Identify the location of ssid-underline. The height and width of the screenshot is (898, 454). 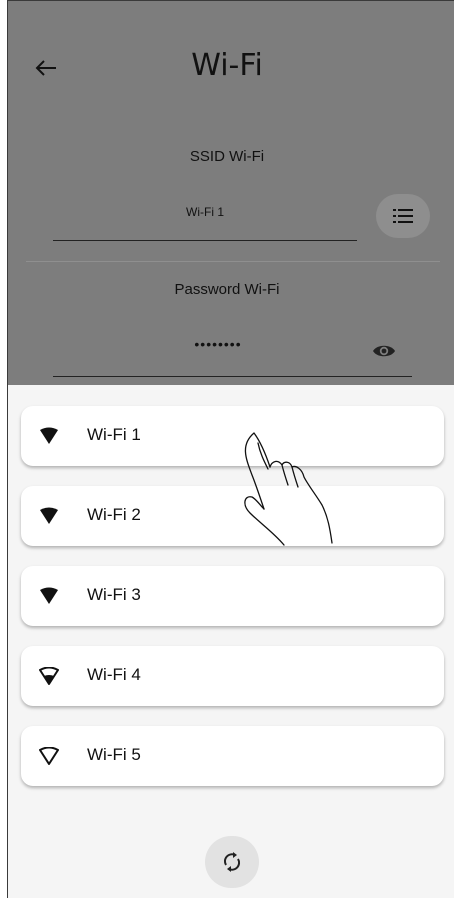
(205, 240).